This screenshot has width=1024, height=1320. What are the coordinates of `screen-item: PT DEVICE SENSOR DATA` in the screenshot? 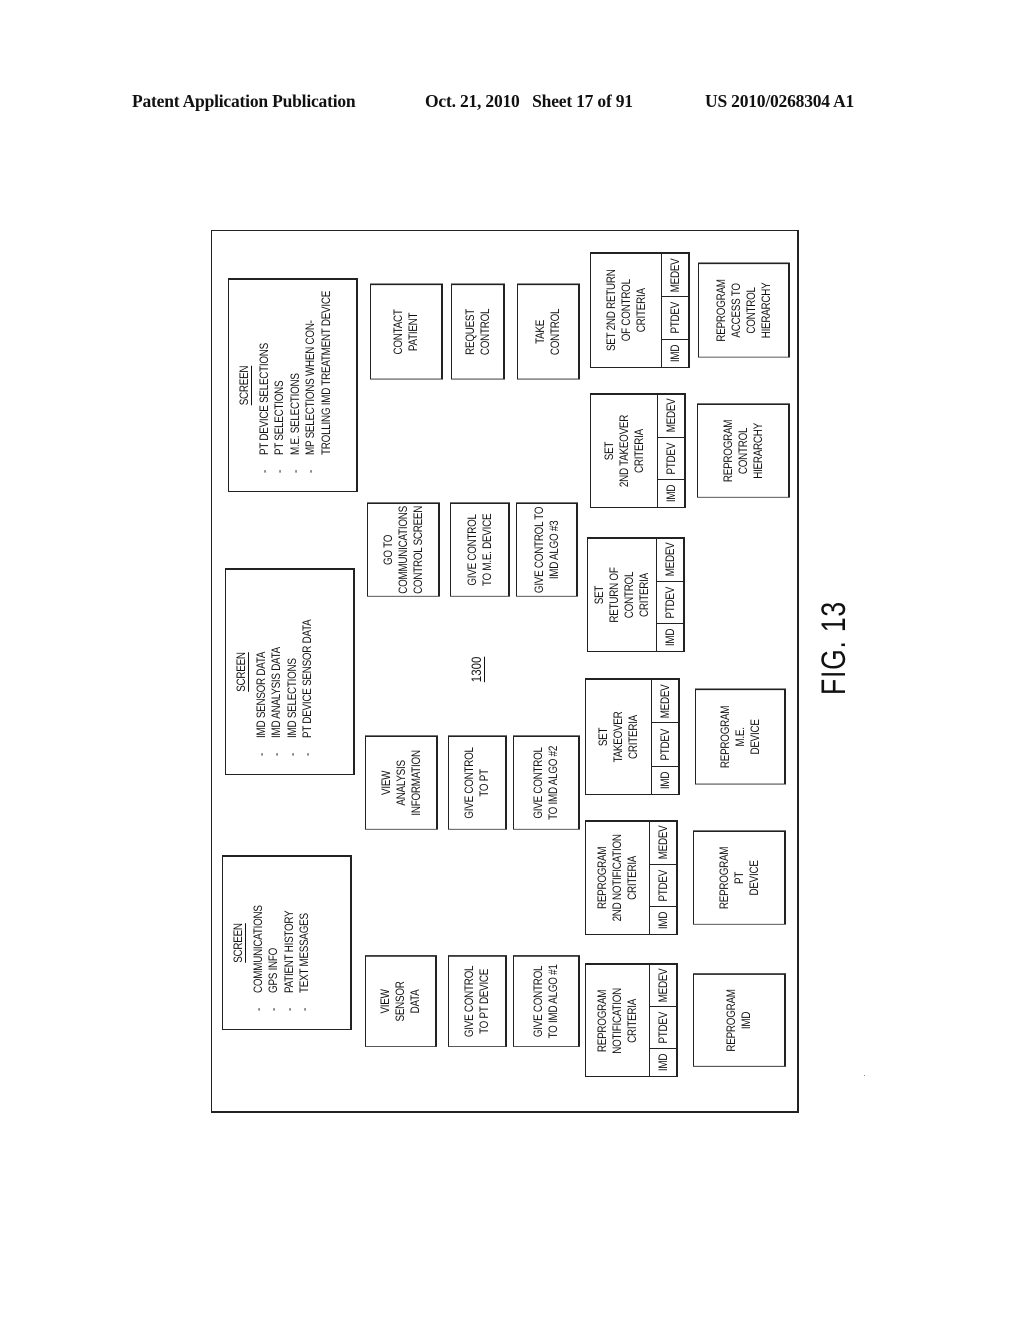 It's located at (308, 679).